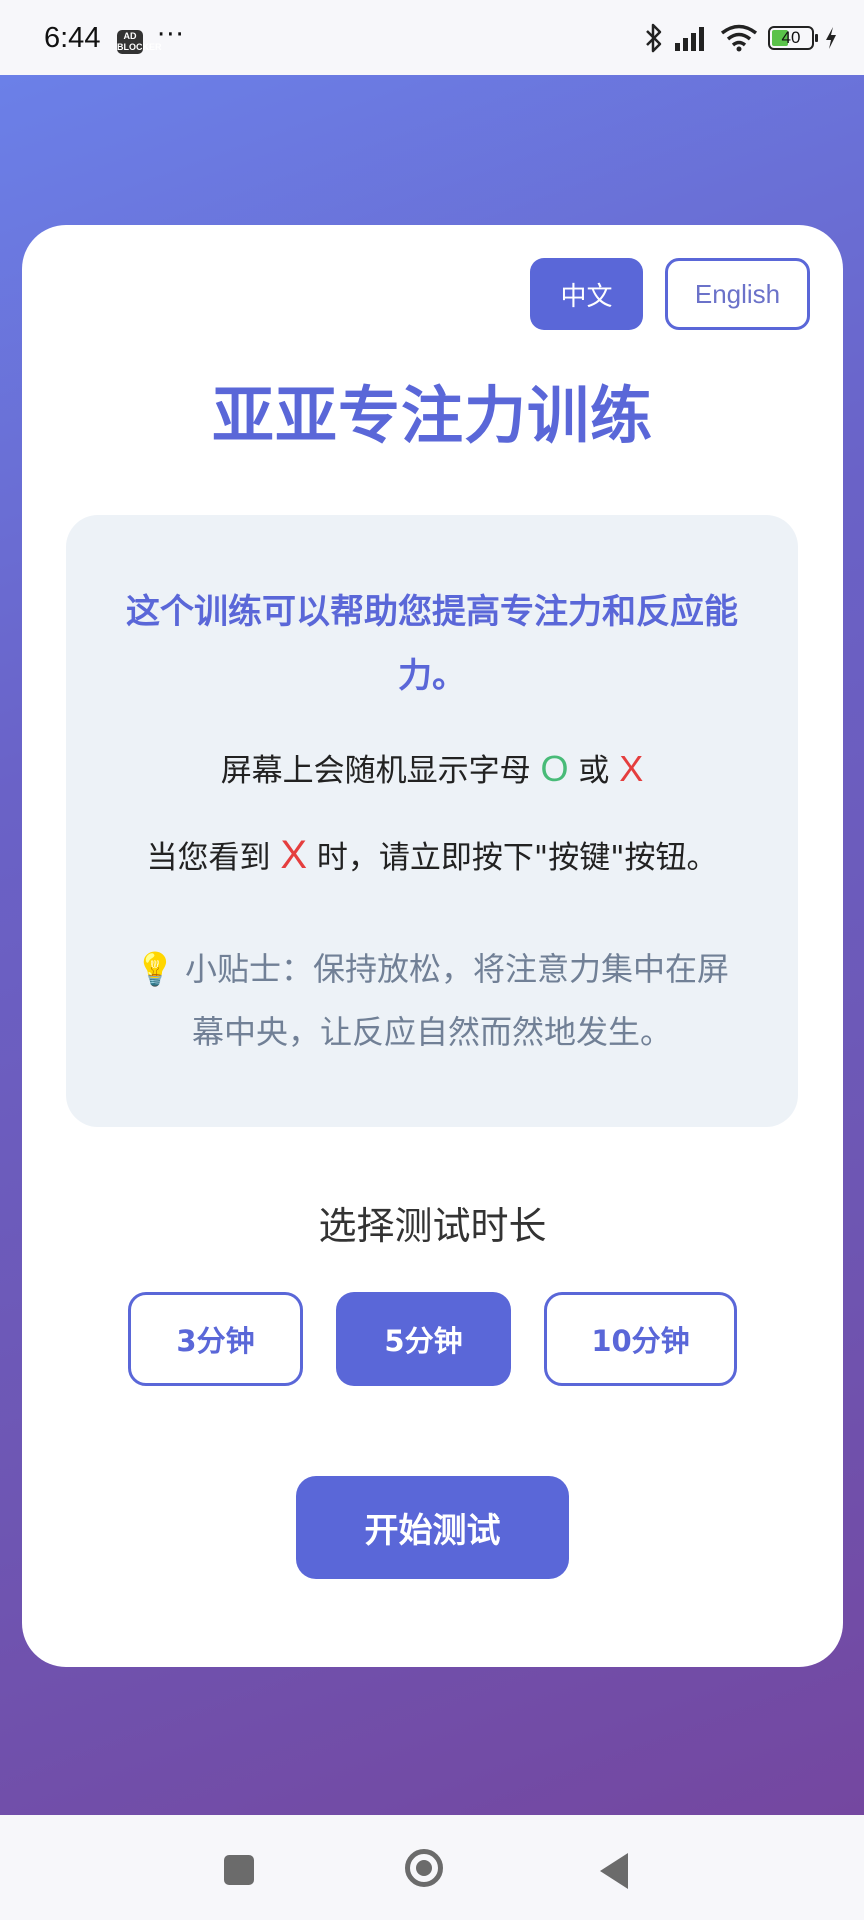 The image size is (864, 1920). I want to click on letter-x-highlight: X, so click(294, 855).